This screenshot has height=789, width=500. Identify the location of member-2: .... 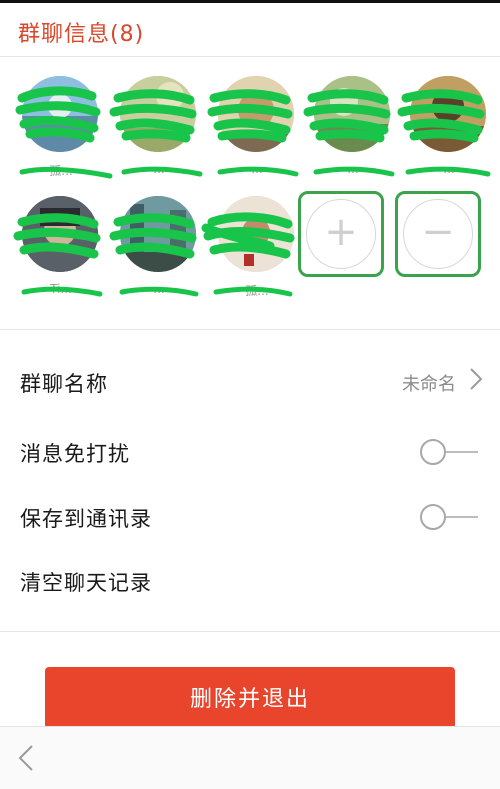
(157, 135).